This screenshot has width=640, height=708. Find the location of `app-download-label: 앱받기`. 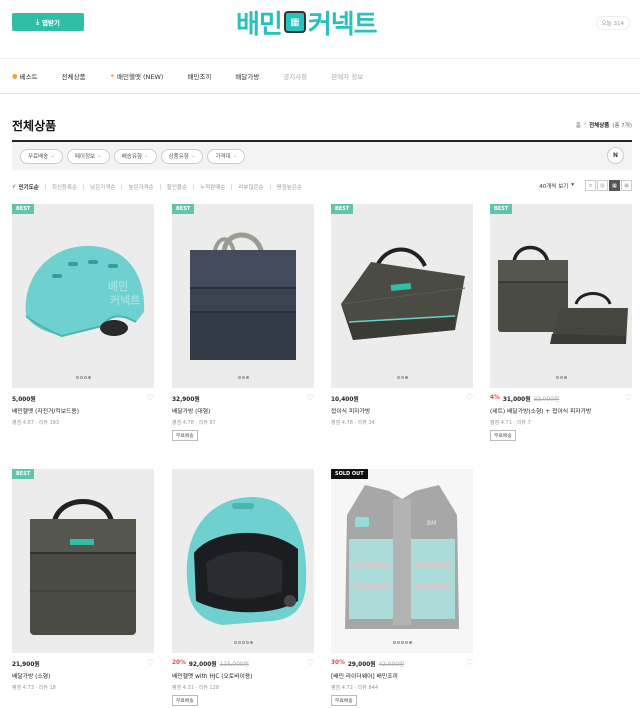

app-download-label: 앱받기 is located at coordinates (50, 23).